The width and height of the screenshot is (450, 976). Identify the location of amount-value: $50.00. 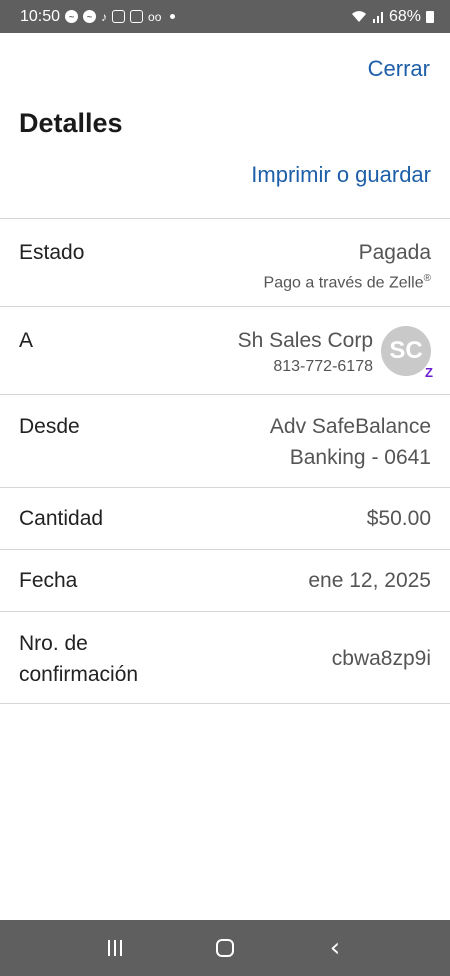
(398, 518).